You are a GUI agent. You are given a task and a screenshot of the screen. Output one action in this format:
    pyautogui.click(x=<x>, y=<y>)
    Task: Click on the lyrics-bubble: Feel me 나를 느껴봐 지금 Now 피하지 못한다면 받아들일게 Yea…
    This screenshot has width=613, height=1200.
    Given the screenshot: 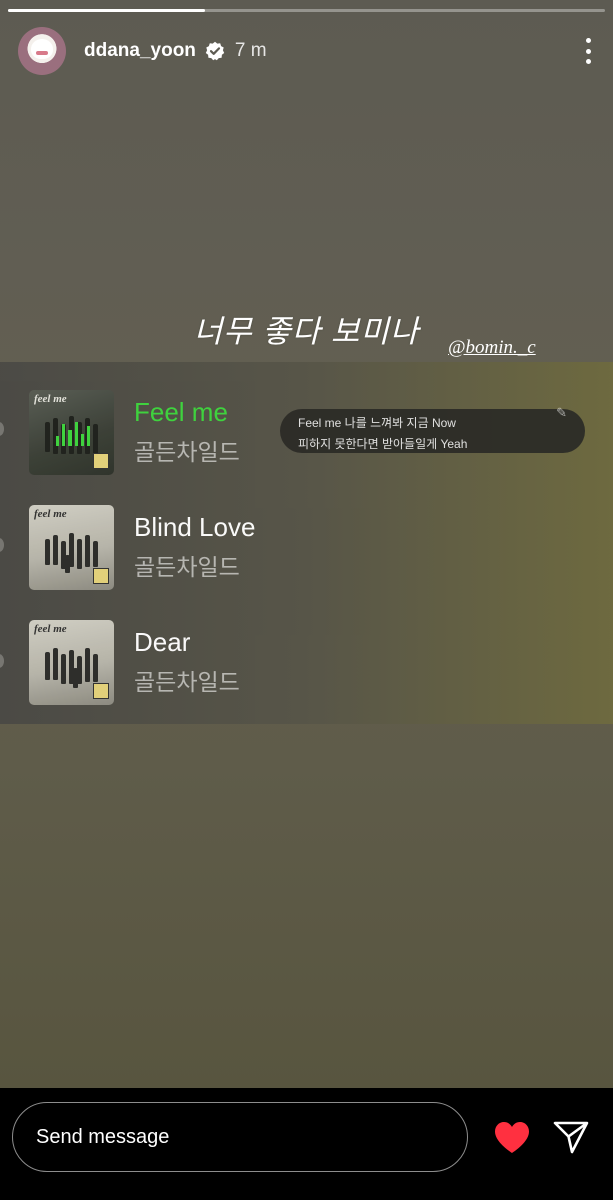 What is the action you would take?
    pyautogui.click(x=432, y=429)
    